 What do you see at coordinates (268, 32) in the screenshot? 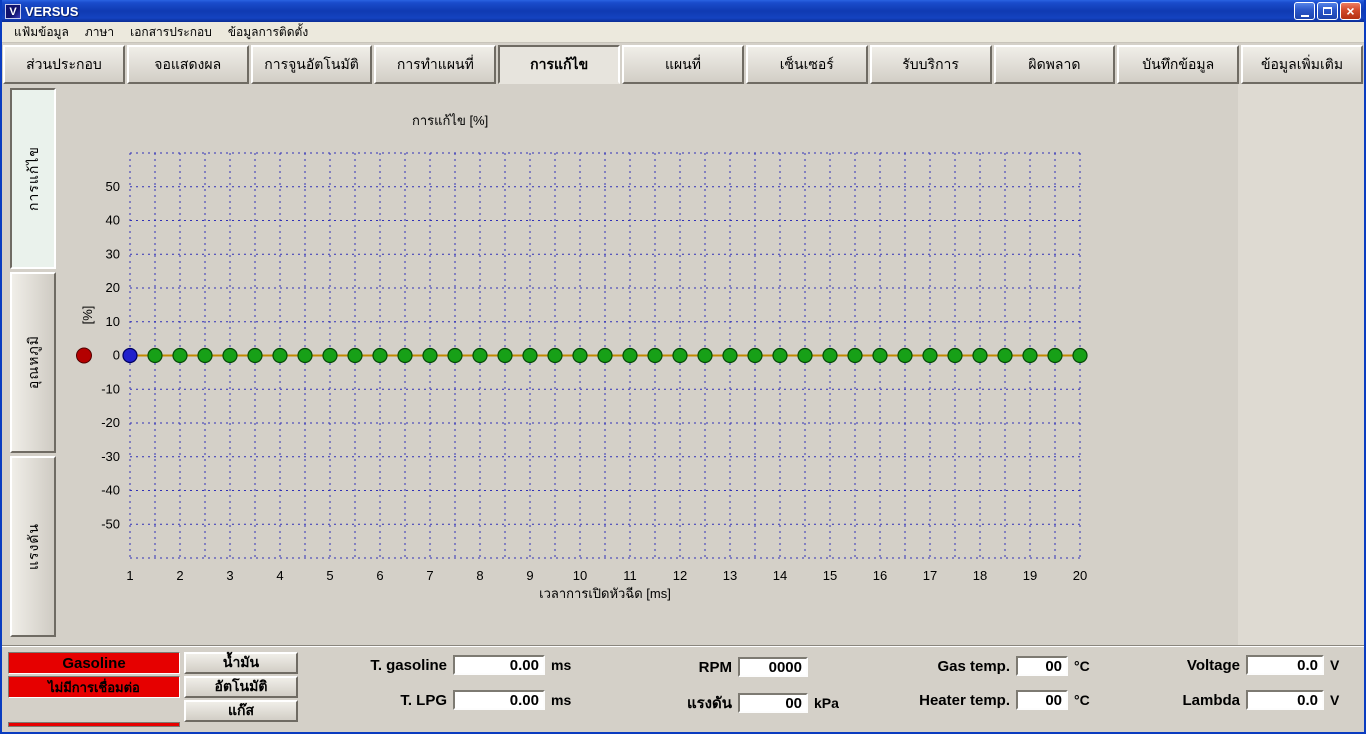
I see `menu-item-3: ข้อมูลการติดตั้ง` at bounding box center [268, 32].